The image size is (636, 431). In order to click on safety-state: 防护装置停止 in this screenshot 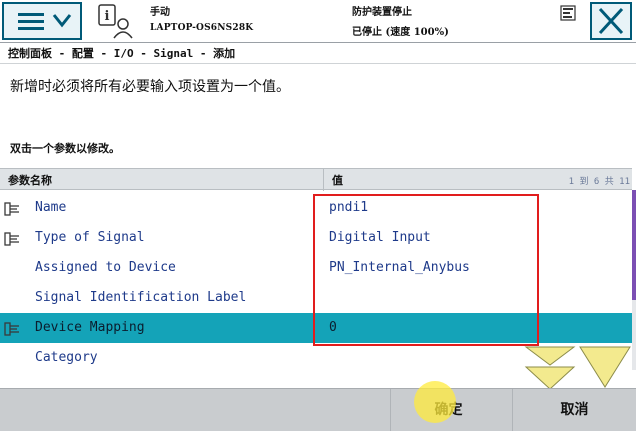, I will do `click(382, 12)`.